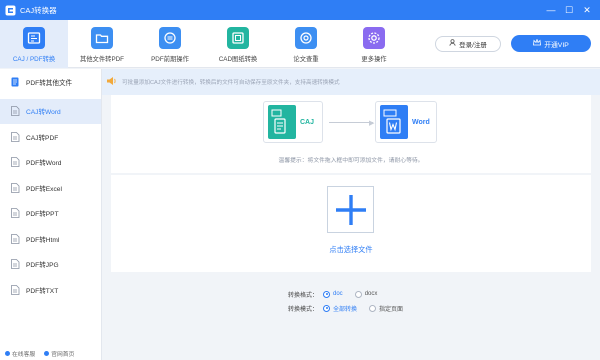  Describe the element at coordinates (302, 295) in the screenshot. I see `format-label: 转换格式：` at that location.